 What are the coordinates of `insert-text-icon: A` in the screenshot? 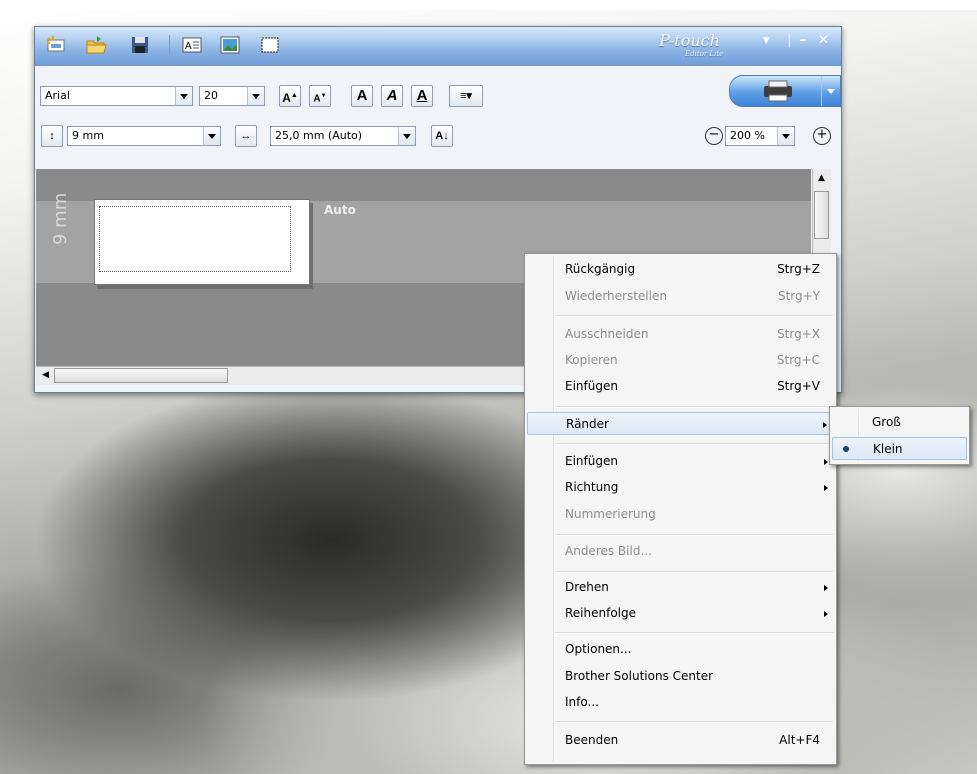 It's located at (192, 45).